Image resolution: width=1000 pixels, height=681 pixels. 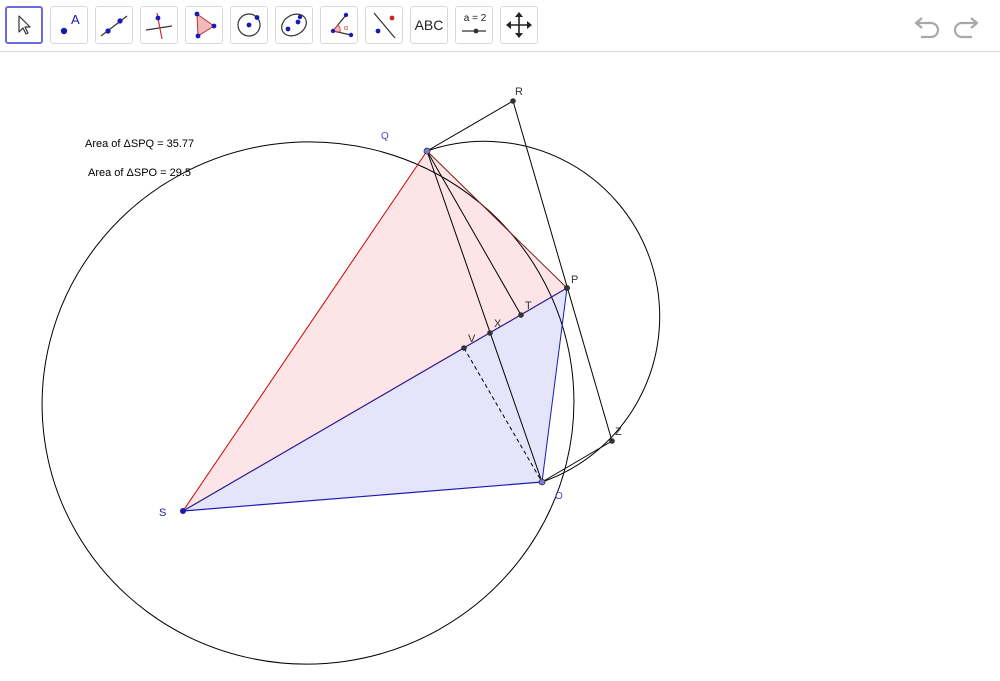 I want to click on redo-button, so click(x=965, y=28).